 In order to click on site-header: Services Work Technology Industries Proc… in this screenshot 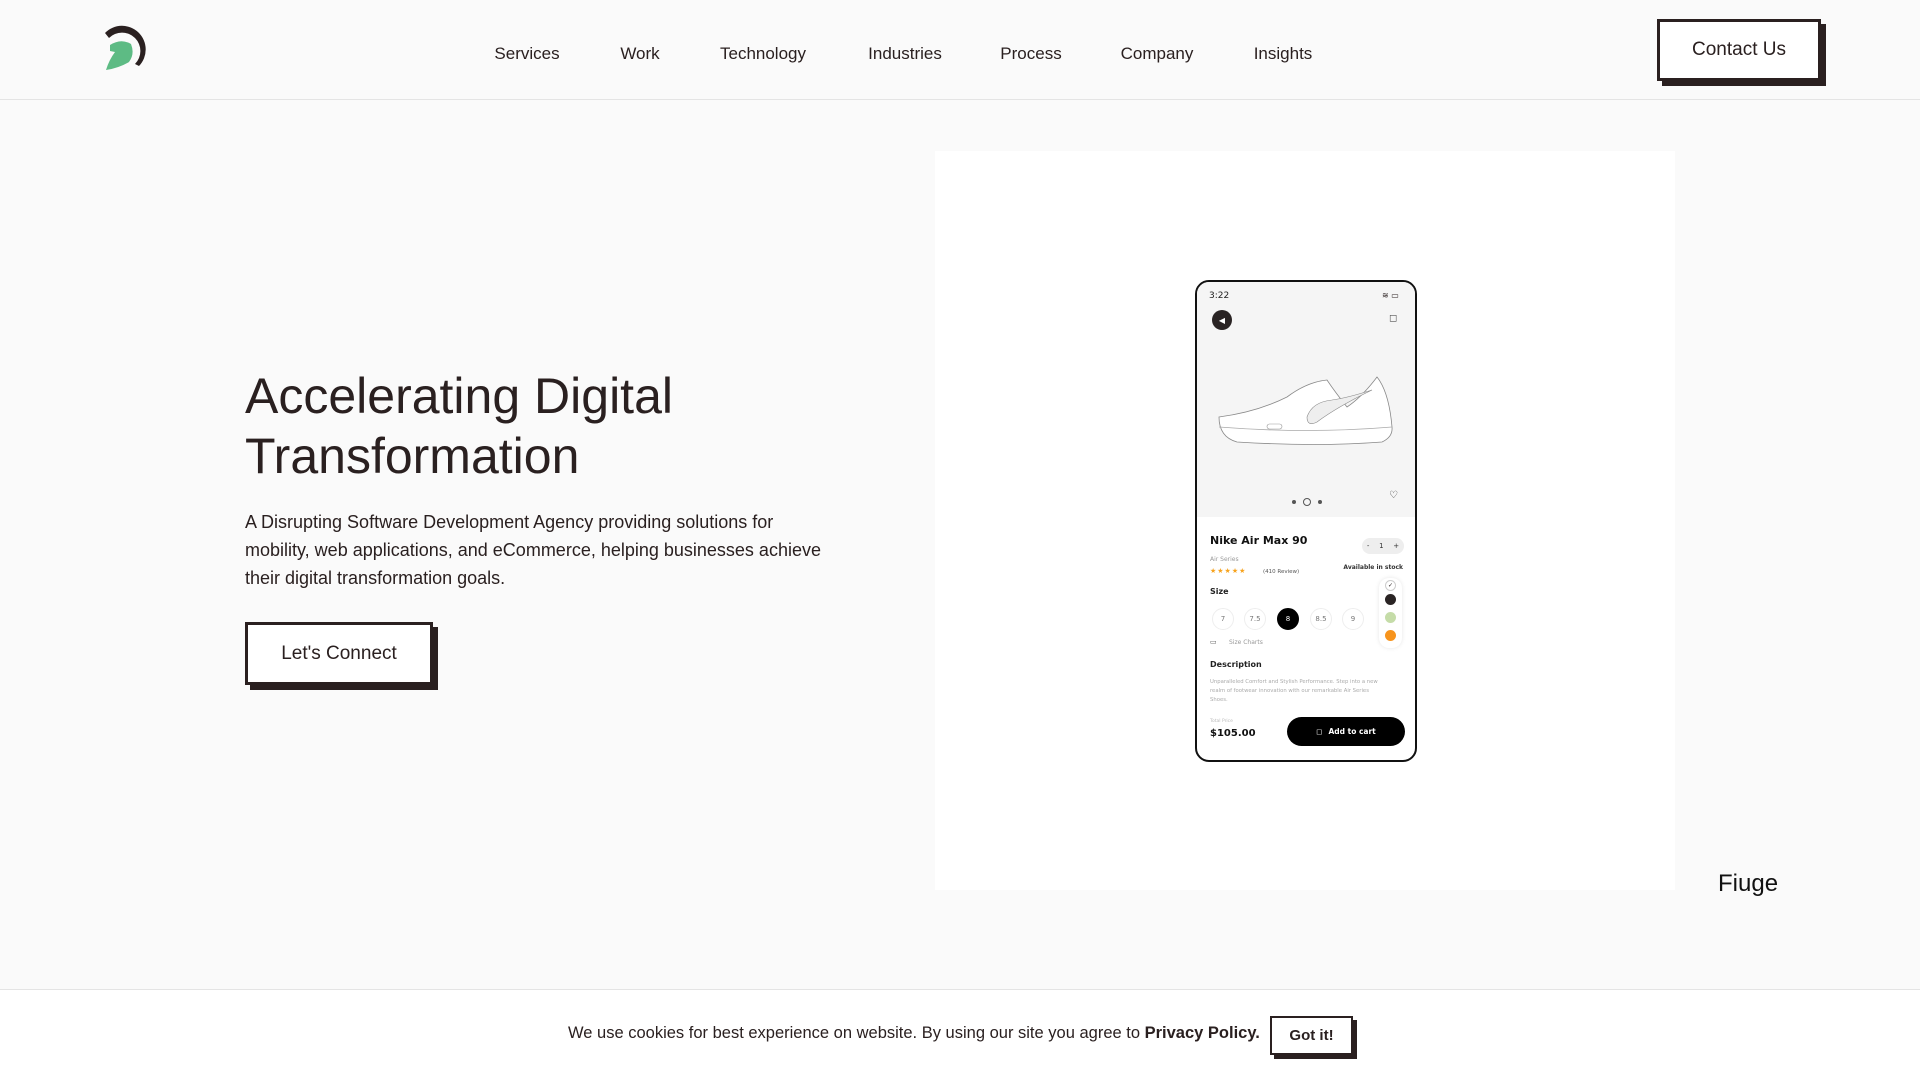, I will do `click(960, 50)`.